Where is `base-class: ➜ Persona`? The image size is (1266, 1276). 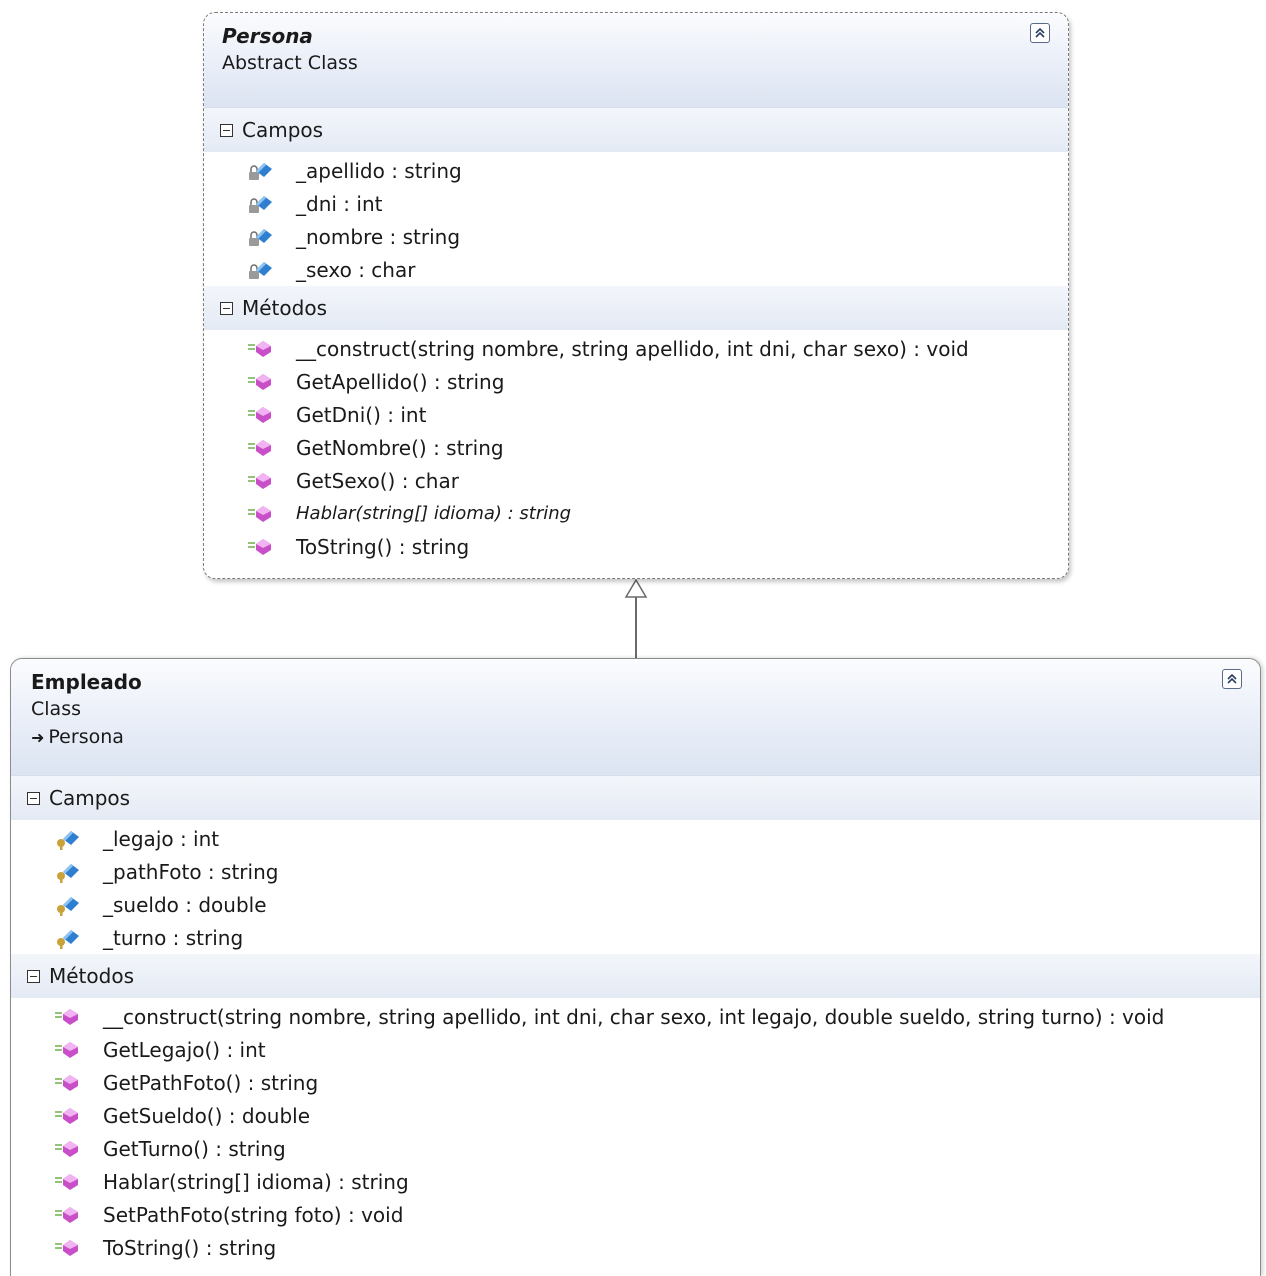
base-class: ➜ Persona is located at coordinates (636, 737).